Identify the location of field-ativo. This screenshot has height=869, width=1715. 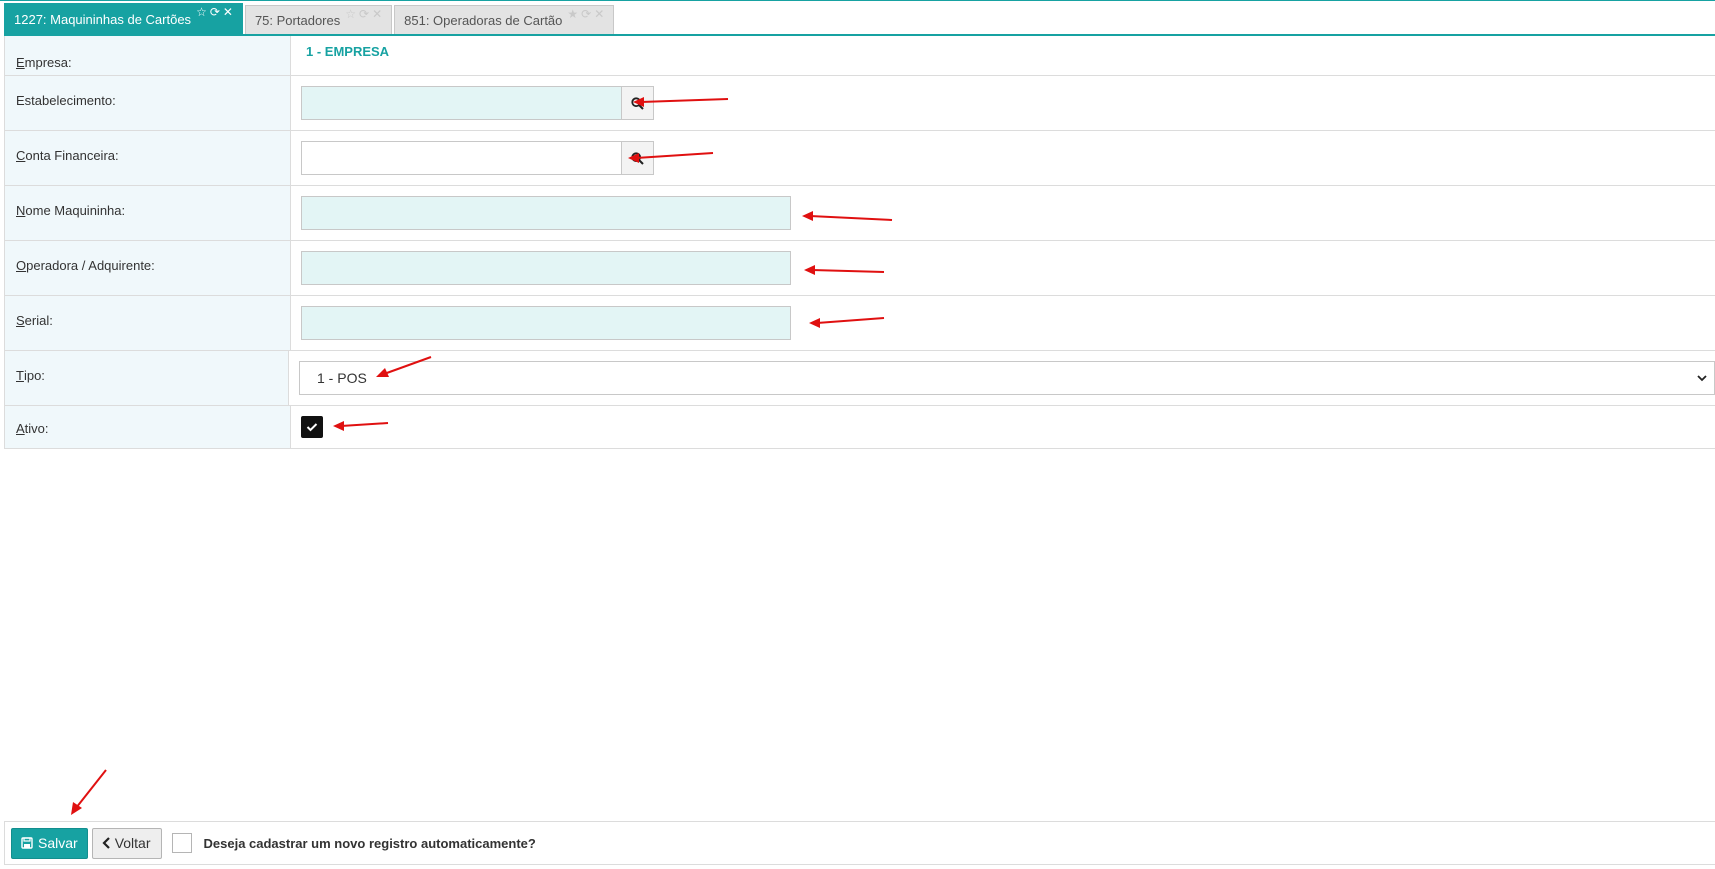
(1003, 427).